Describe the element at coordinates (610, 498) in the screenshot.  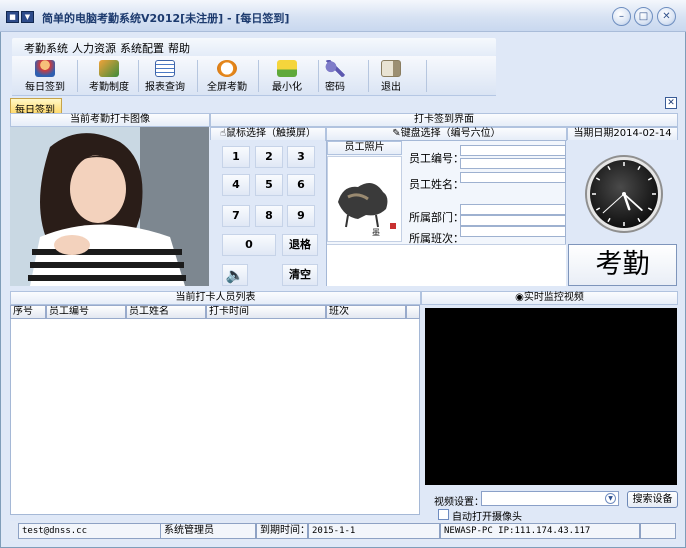
I see `chevron-down-icon: ▼` at that location.